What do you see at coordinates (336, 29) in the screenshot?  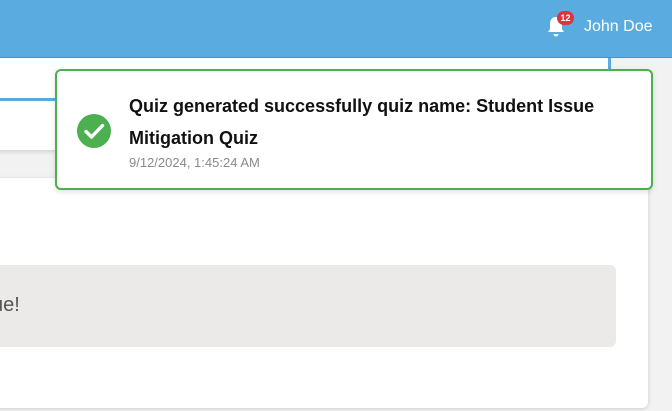 I see `top-navbar: 12 John Doe` at bounding box center [336, 29].